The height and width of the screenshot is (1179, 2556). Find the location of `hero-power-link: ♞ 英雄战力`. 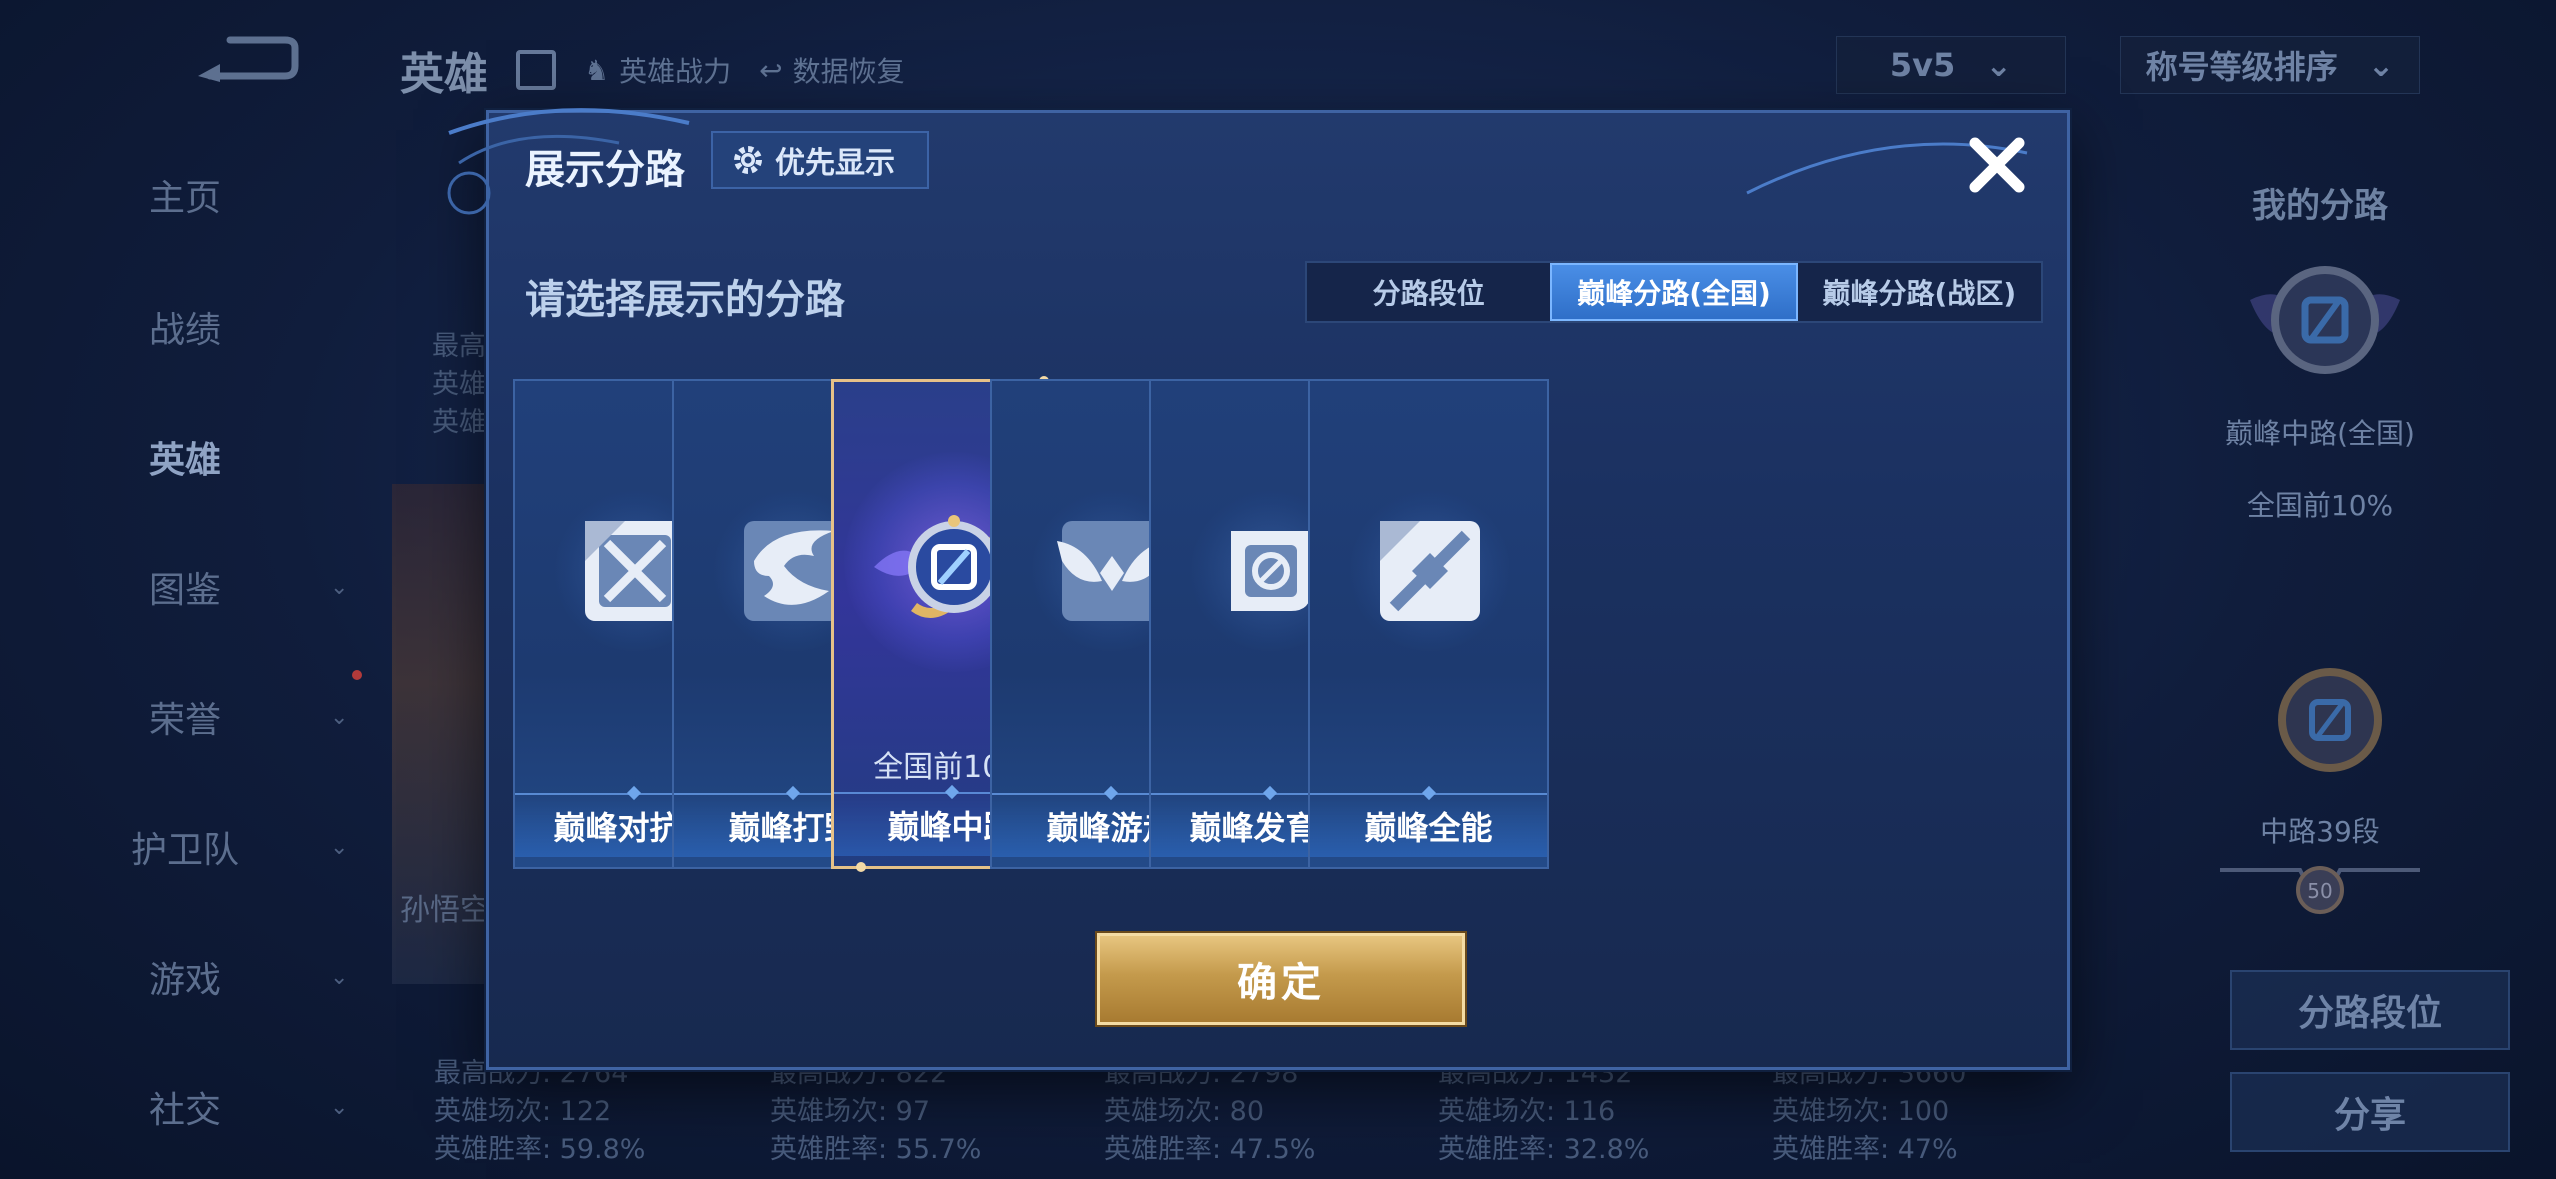

hero-power-link: ♞ 英雄战力 is located at coordinates (657, 70).